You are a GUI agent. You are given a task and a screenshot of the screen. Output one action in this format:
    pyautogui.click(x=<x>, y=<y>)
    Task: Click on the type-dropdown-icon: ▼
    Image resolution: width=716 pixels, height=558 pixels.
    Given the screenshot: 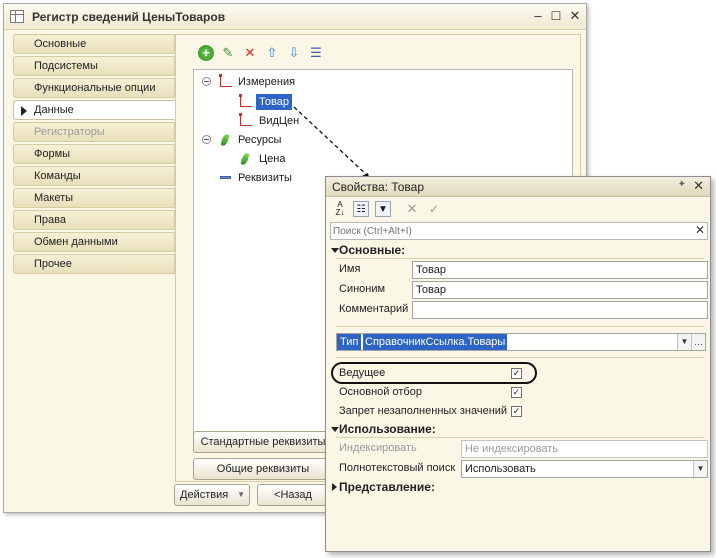 What is the action you would take?
    pyautogui.click(x=684, y=342)
    